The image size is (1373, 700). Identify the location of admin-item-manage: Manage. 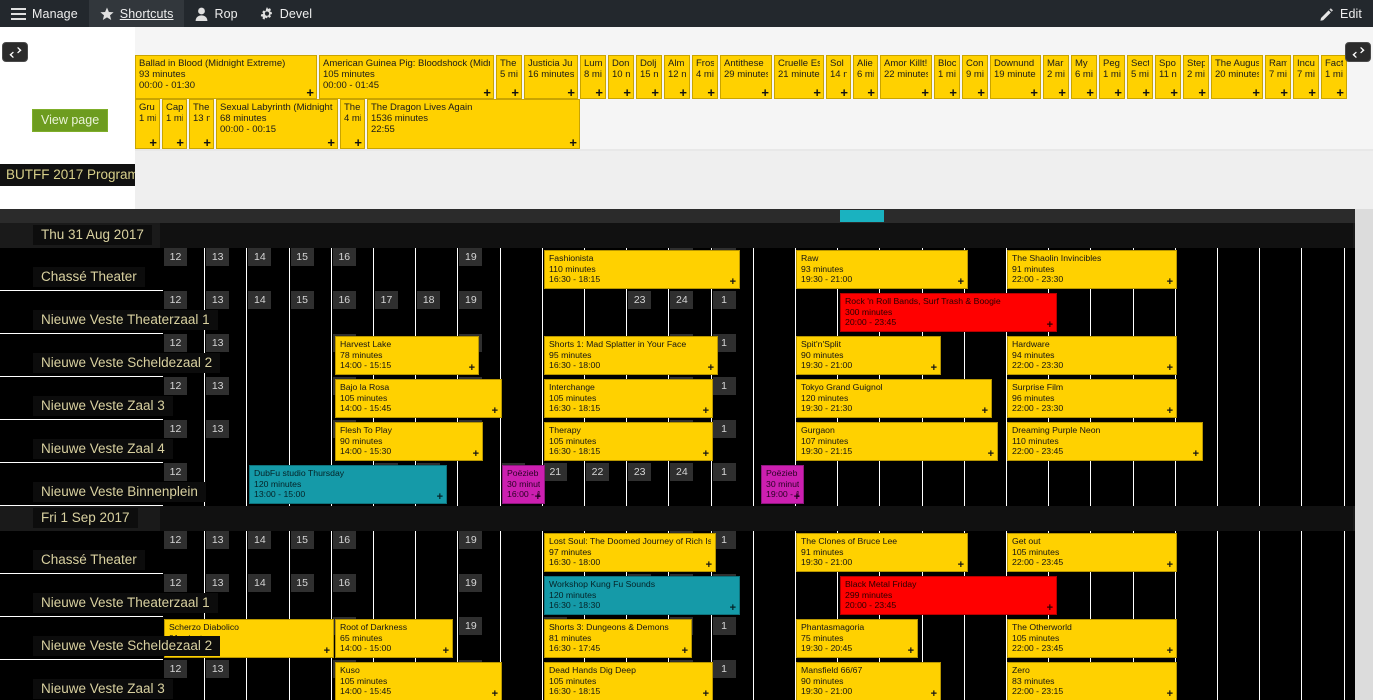
(44, 13).